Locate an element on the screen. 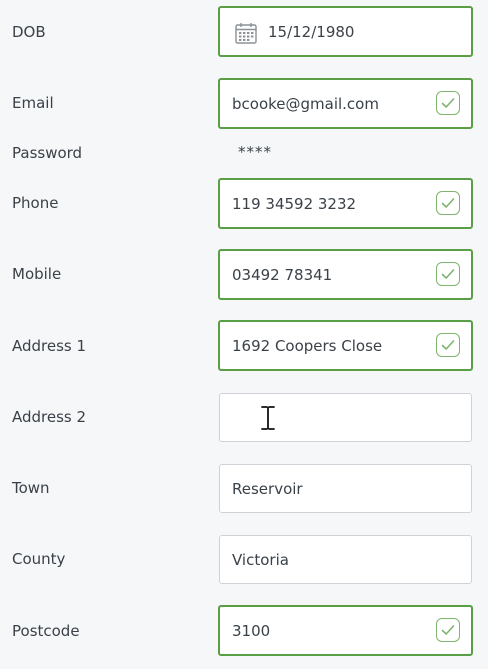  email-field: bcooke@gmail.com is located at coordinates (345, 103).